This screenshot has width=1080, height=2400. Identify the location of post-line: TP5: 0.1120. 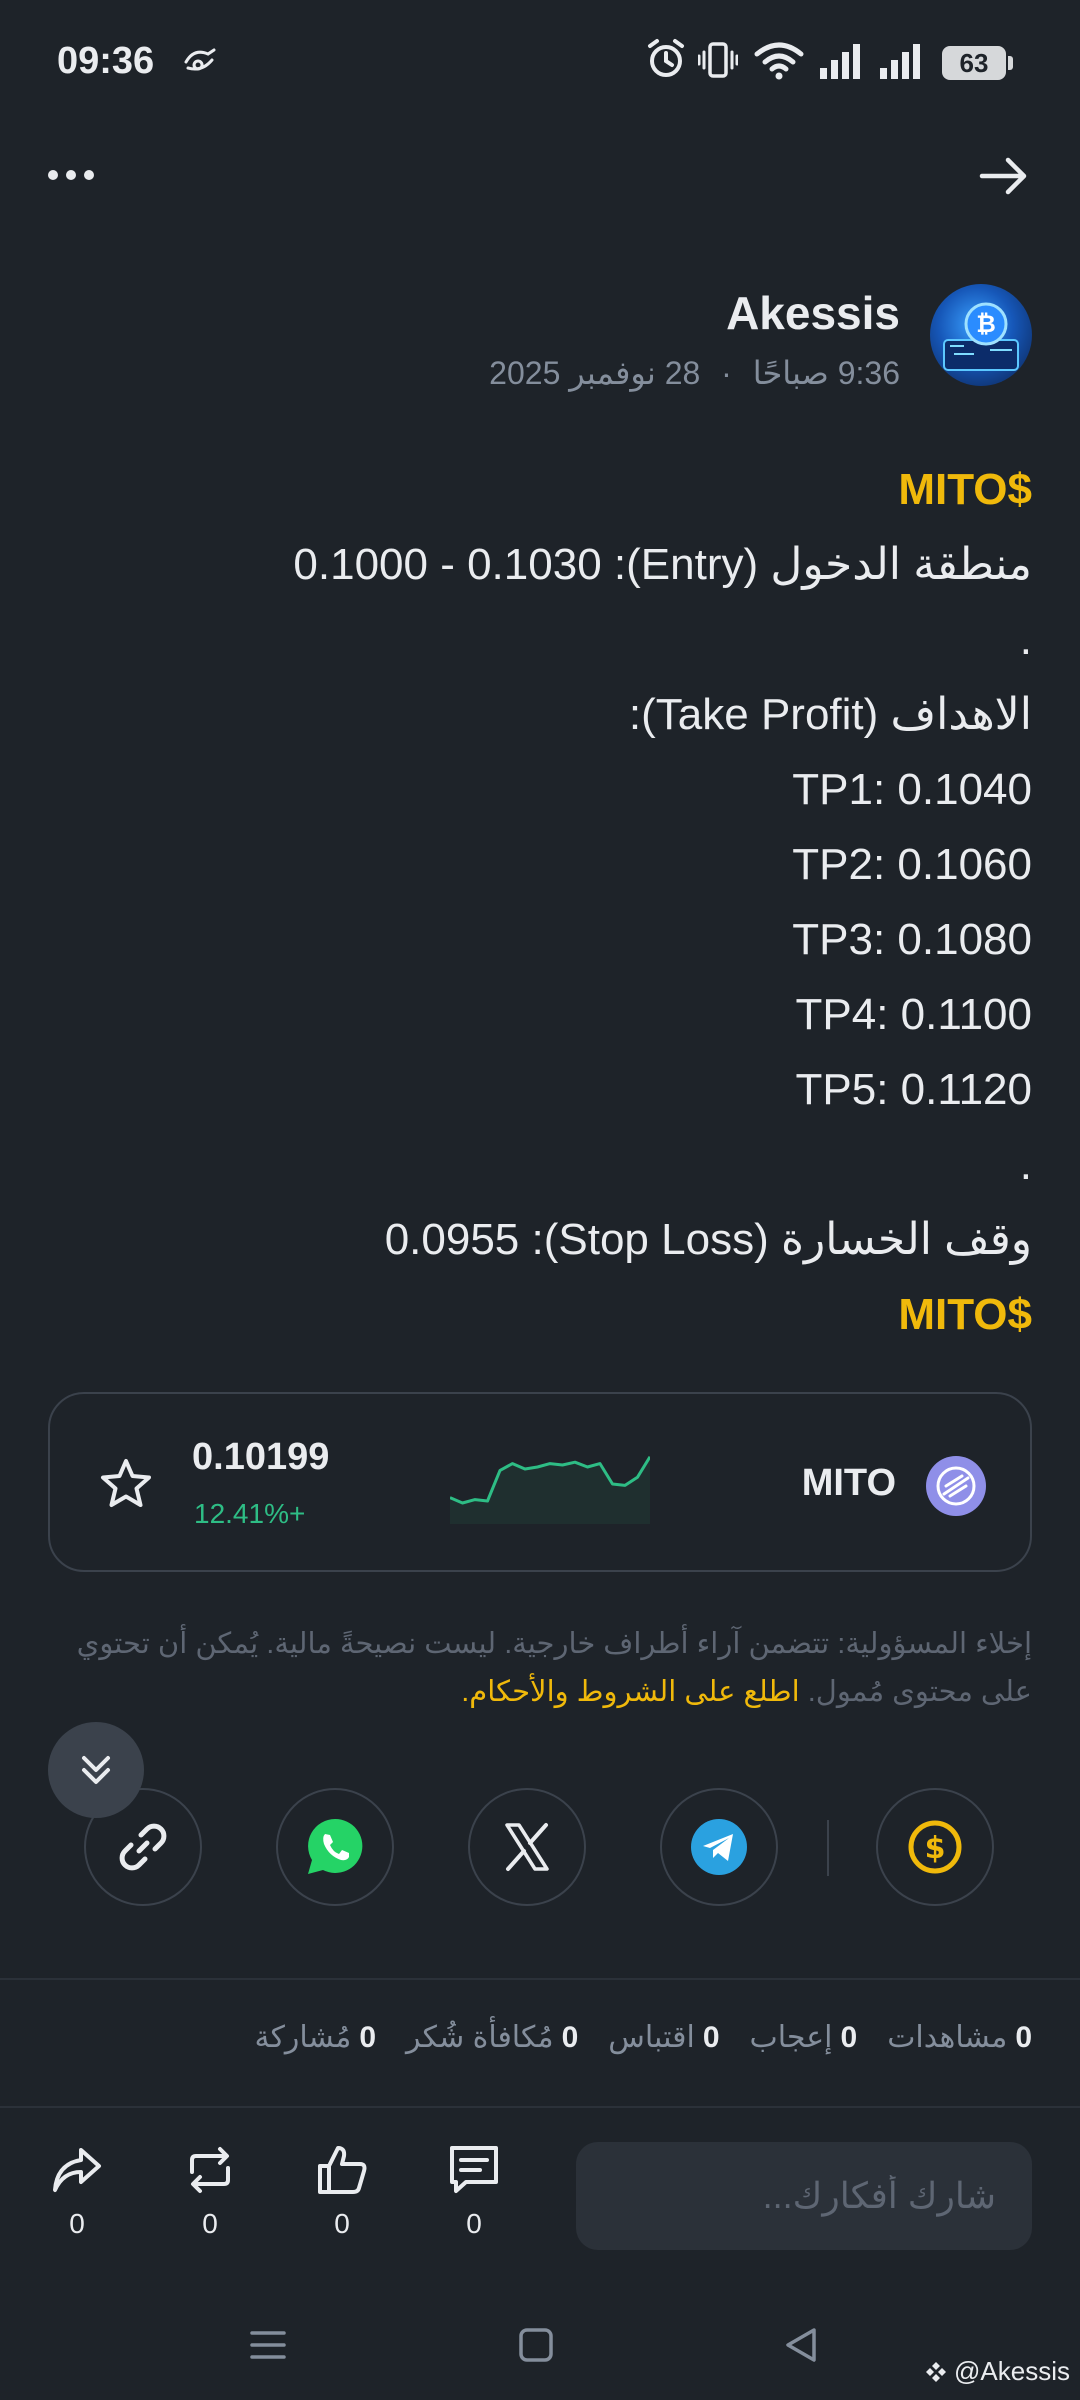
(913, 1089).